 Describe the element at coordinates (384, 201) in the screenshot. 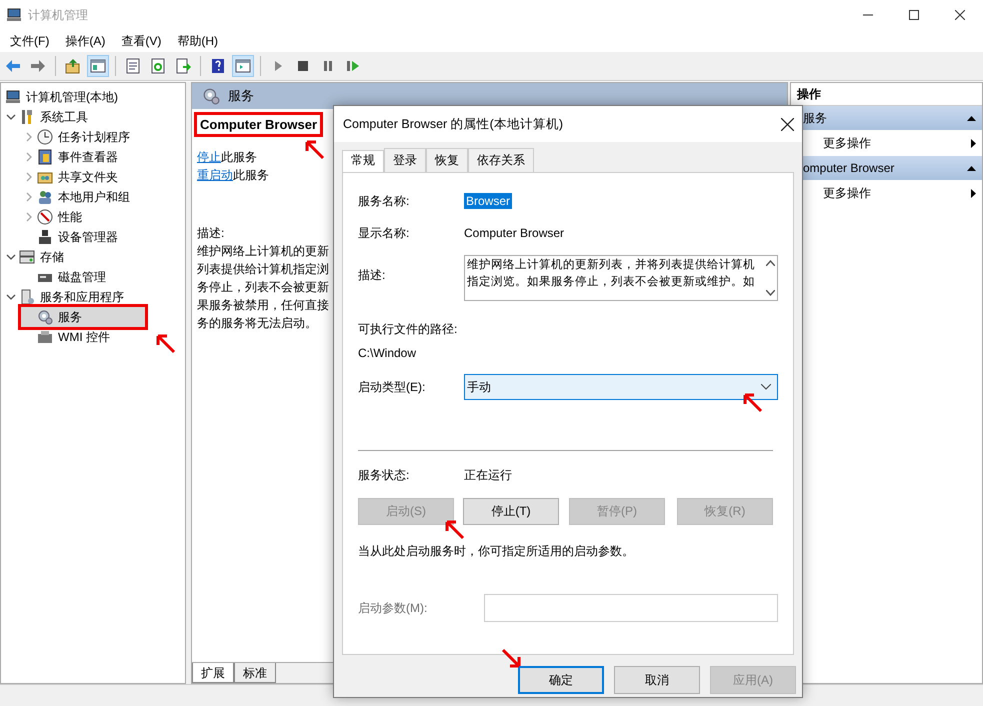

I see `field-label: 服务名称:` at that location.